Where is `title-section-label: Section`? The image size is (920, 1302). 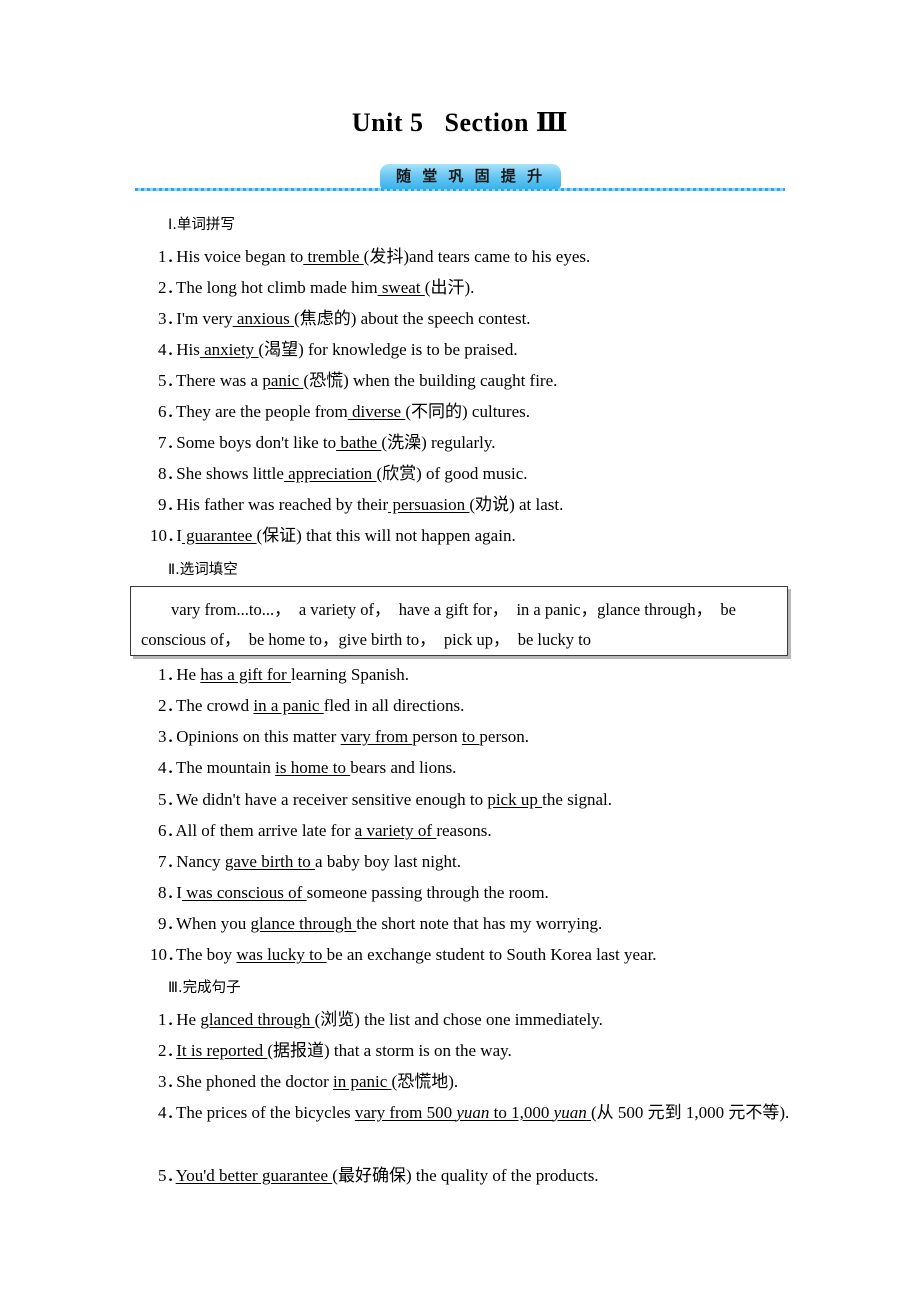 title-section-label: Section is located at coordinates (486, 122).